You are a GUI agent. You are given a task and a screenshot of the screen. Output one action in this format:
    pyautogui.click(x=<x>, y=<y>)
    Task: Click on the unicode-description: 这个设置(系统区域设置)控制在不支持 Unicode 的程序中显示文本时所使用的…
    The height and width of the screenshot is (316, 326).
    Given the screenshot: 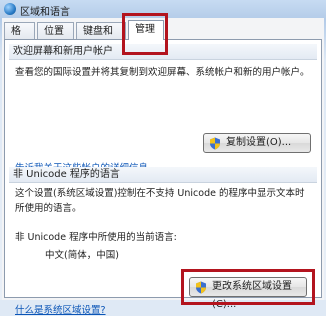 What is the action you would take?
    pyautogui.click(x=160, y=201)
    